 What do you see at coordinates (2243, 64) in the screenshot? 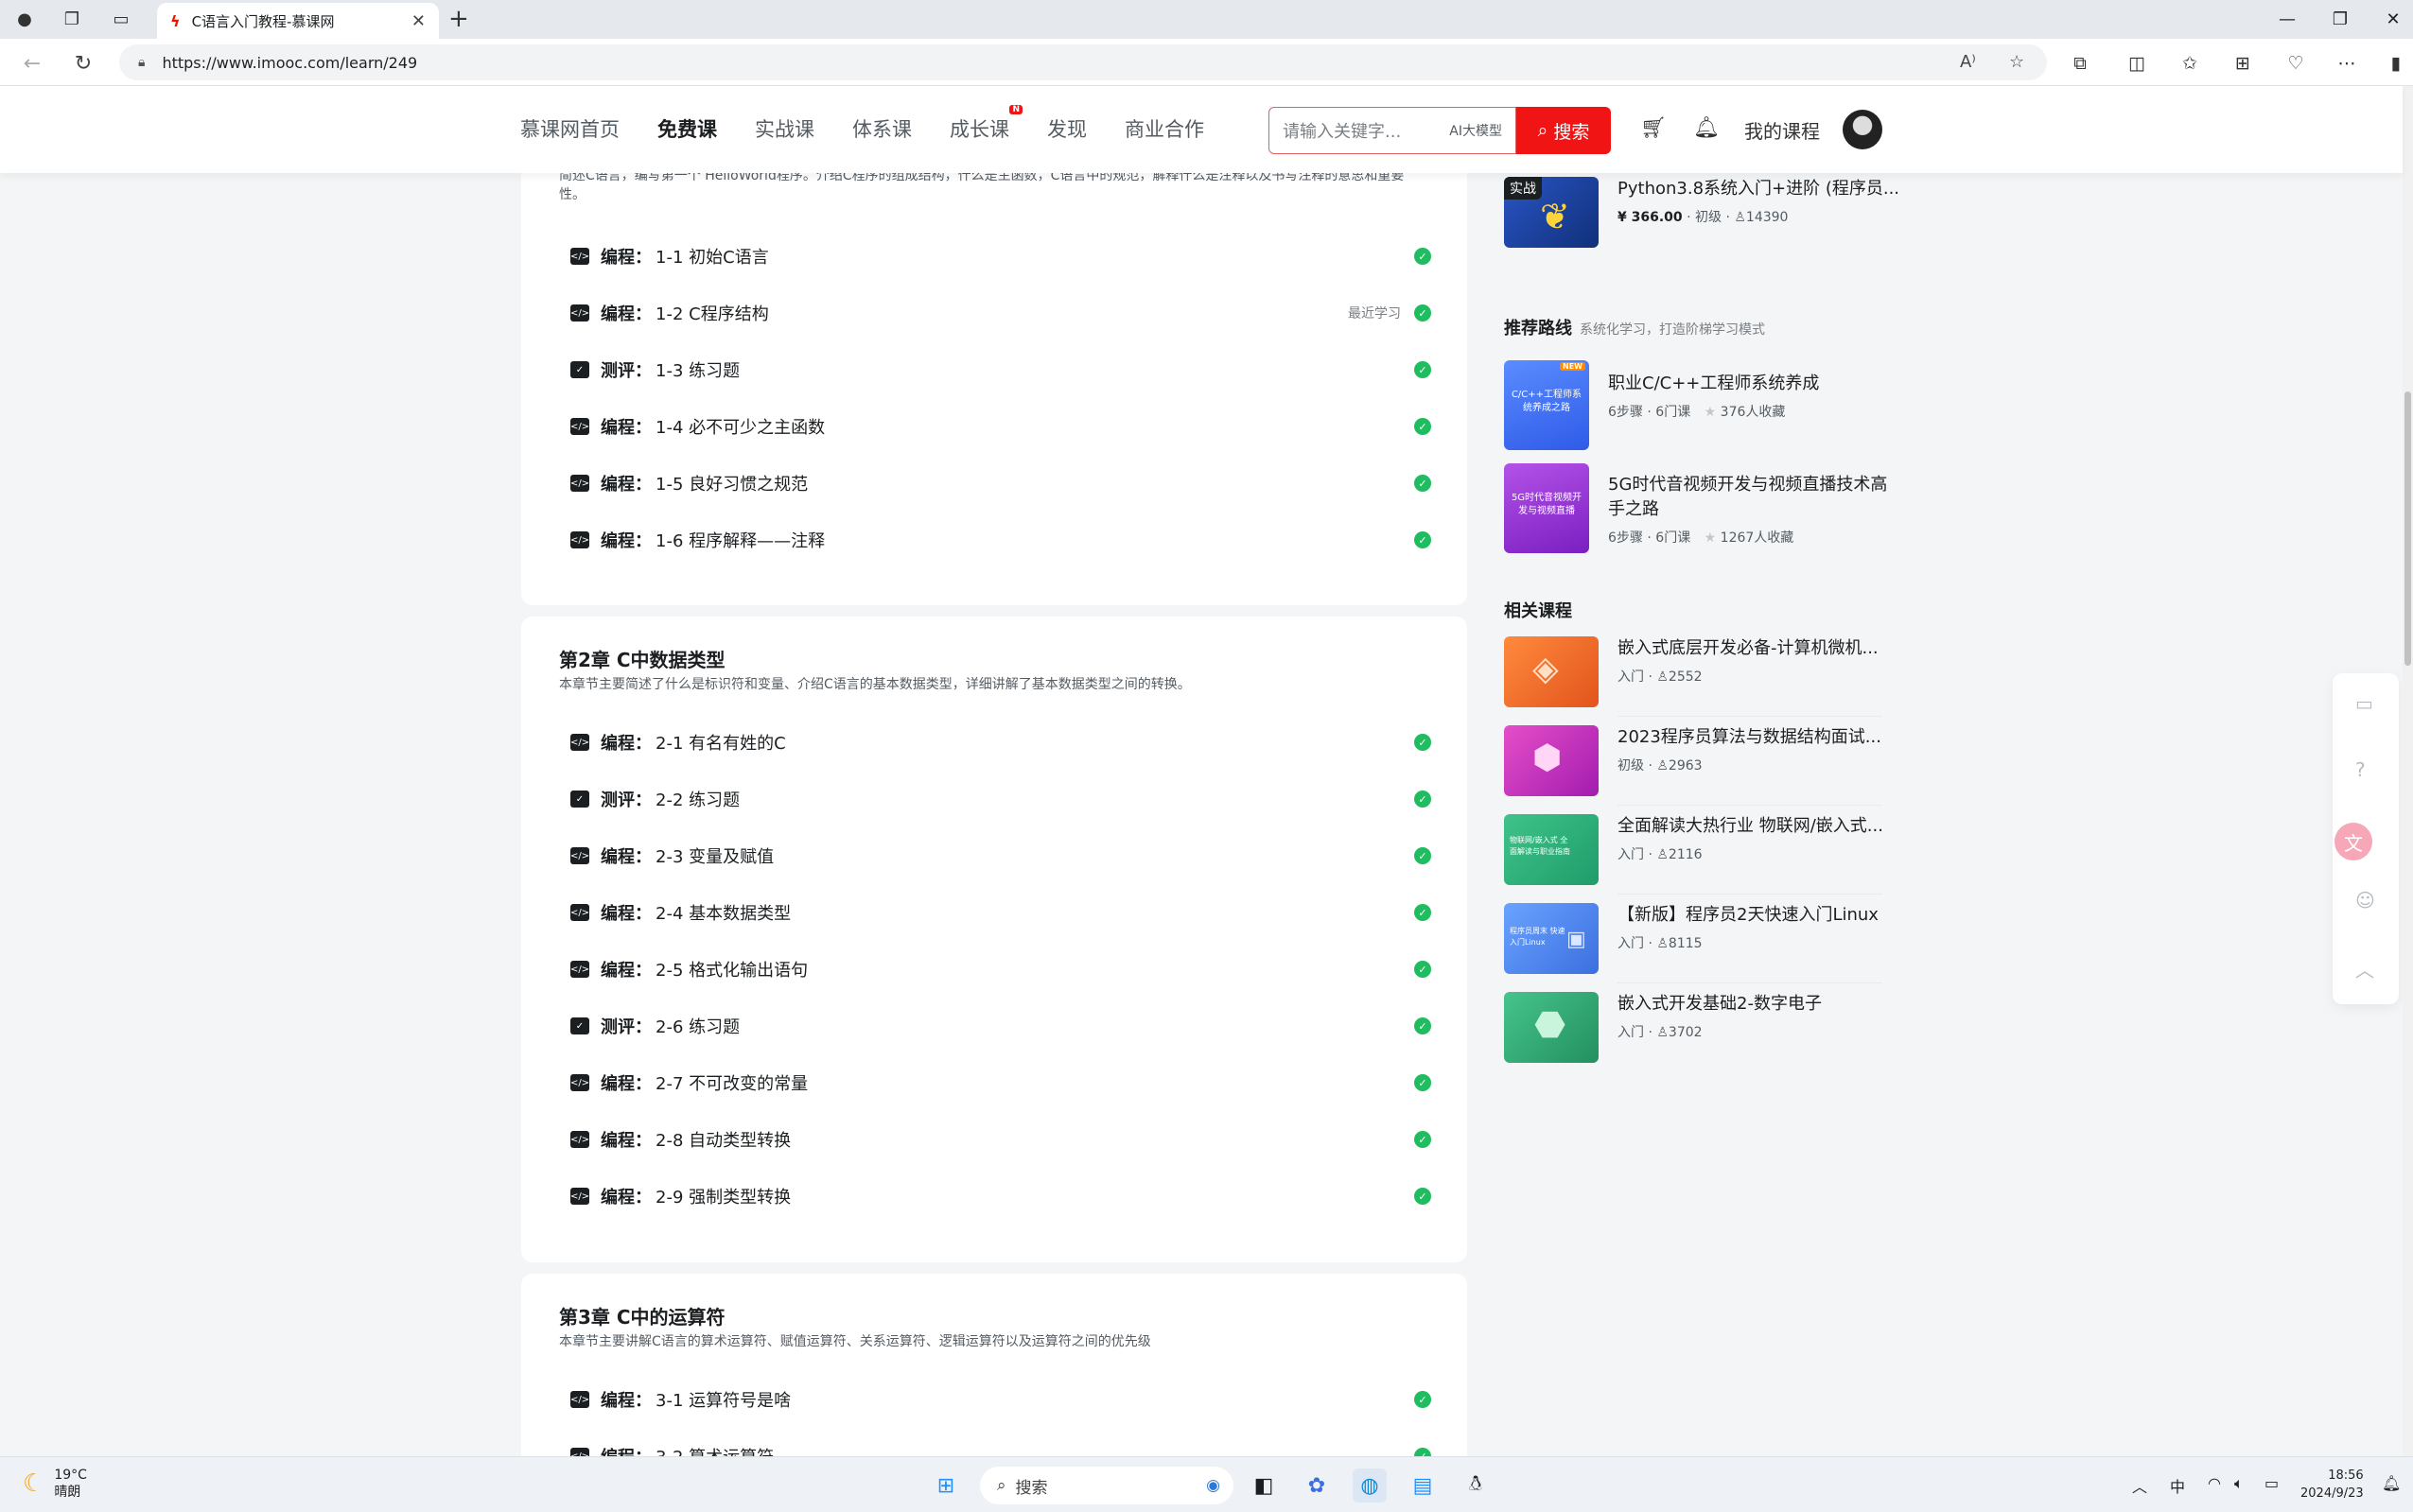
I see `collections-icon: ⊞` at bounding box center [2243, 64].